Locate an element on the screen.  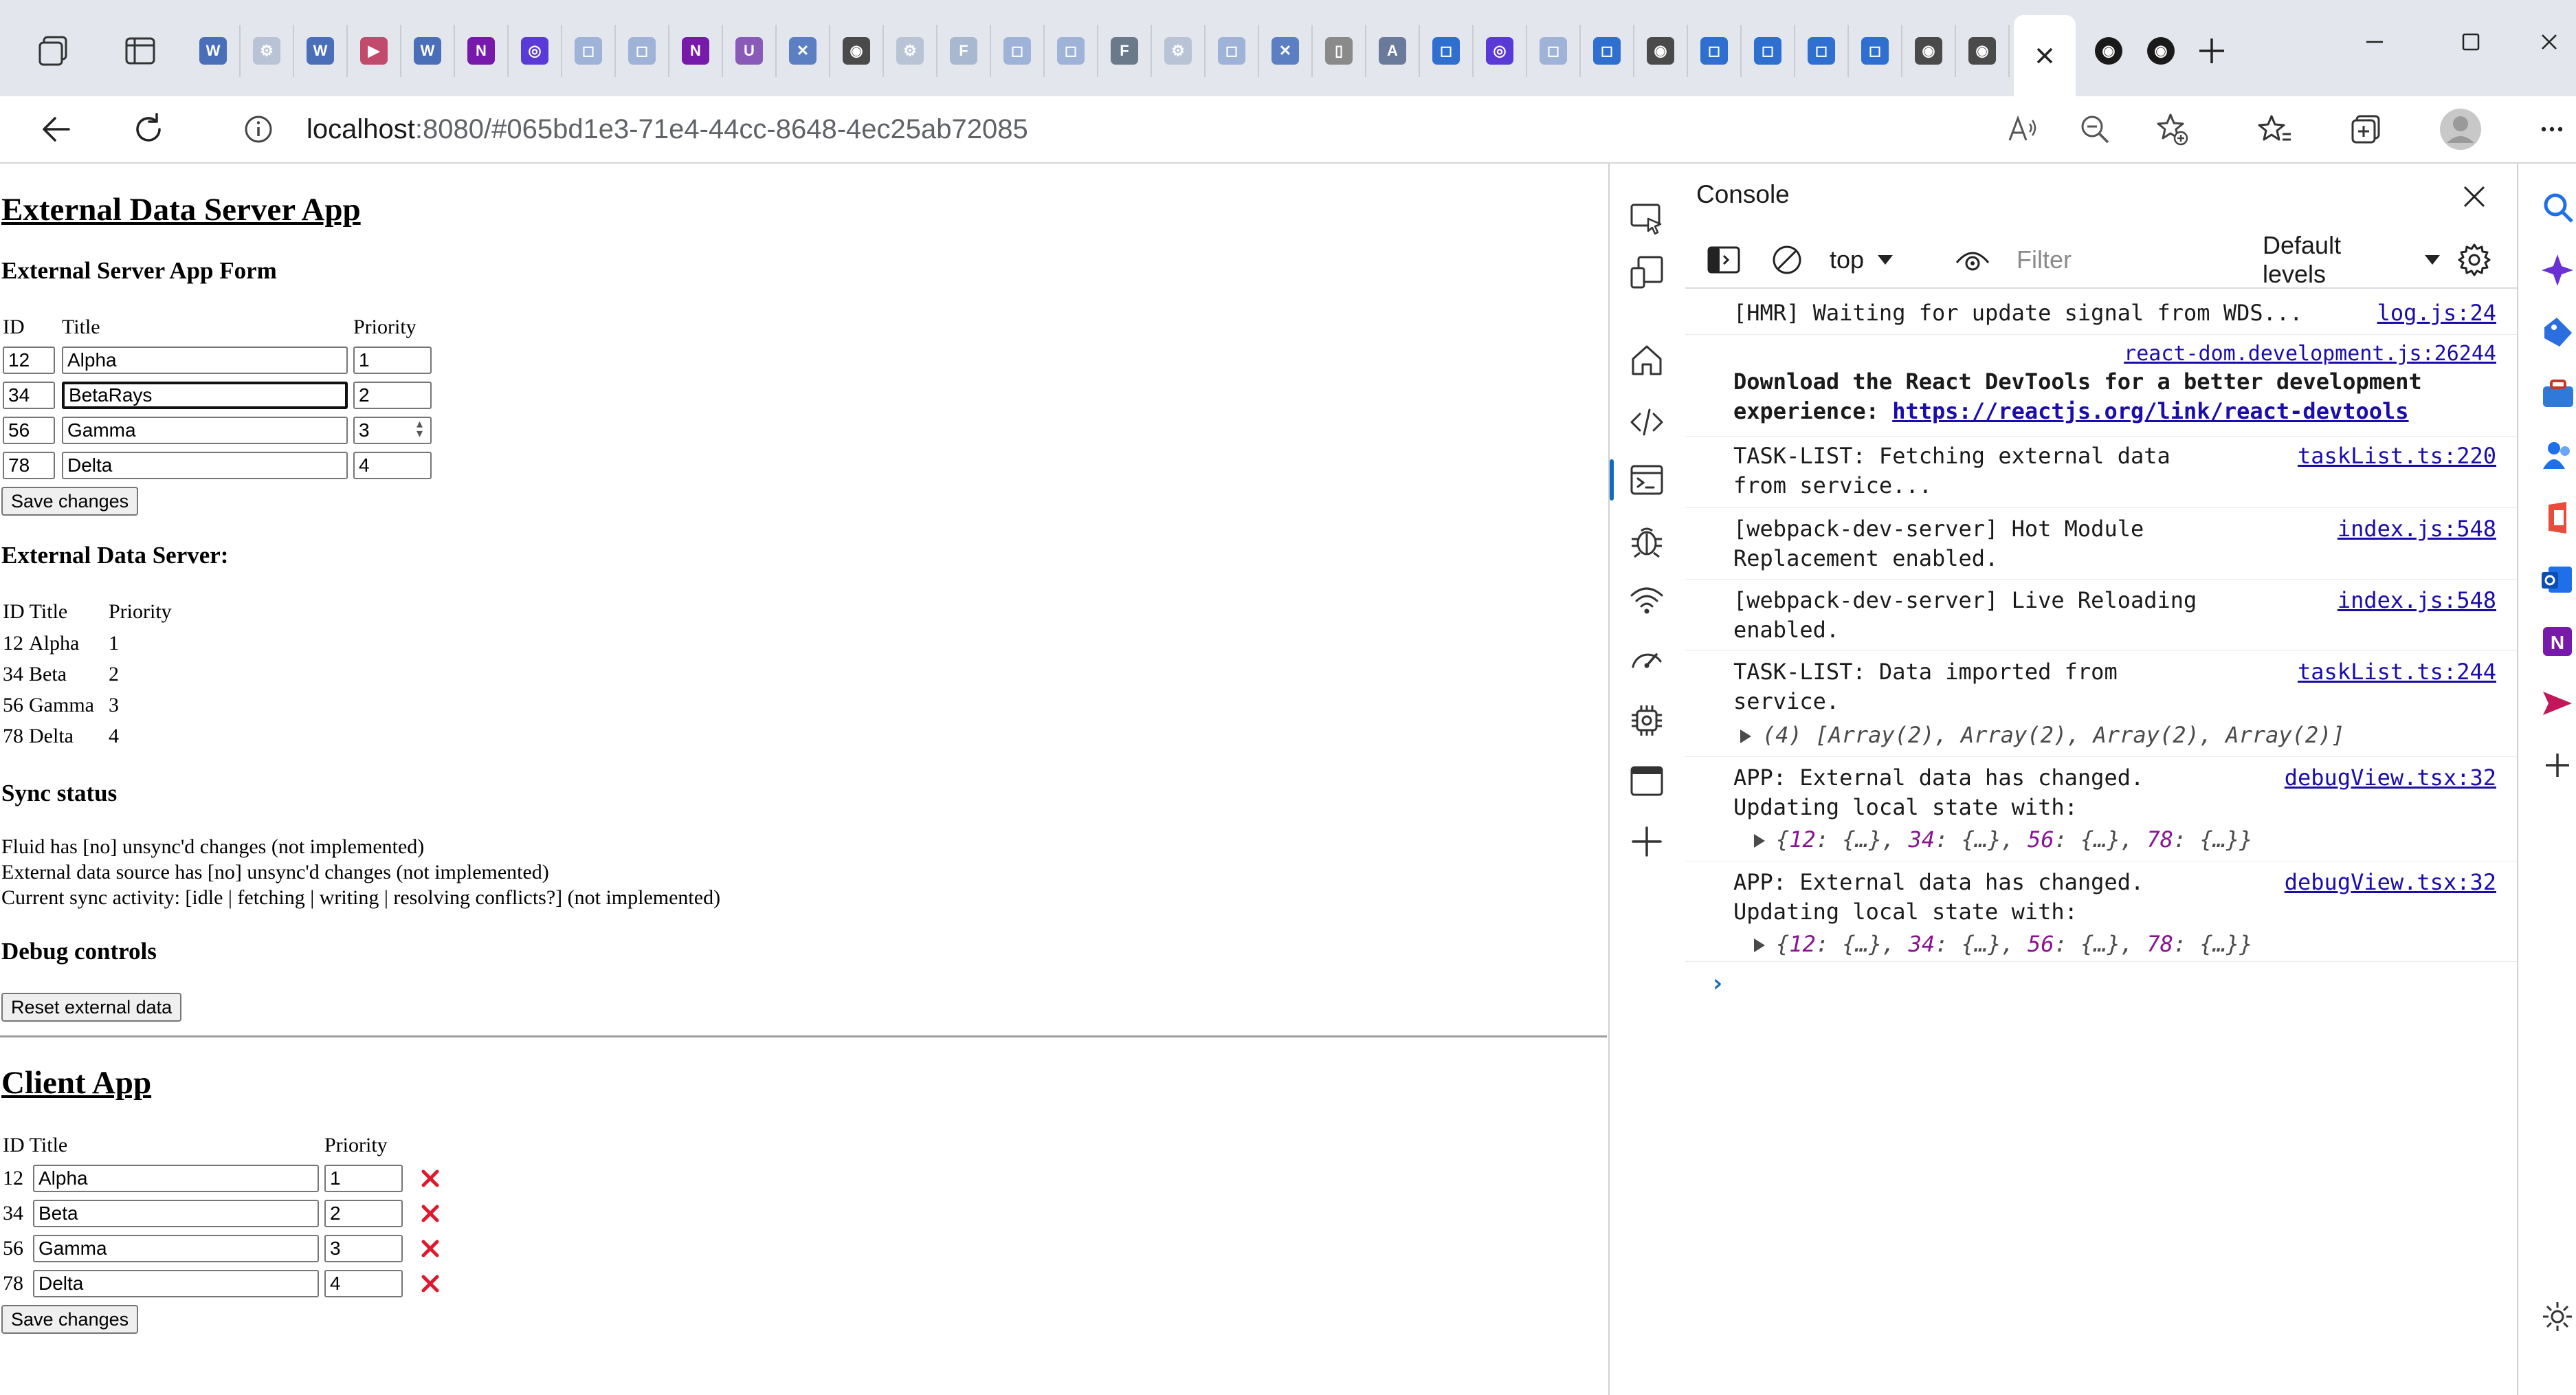
sidebar-toggle-icon is located at coordinates (1723, 260).